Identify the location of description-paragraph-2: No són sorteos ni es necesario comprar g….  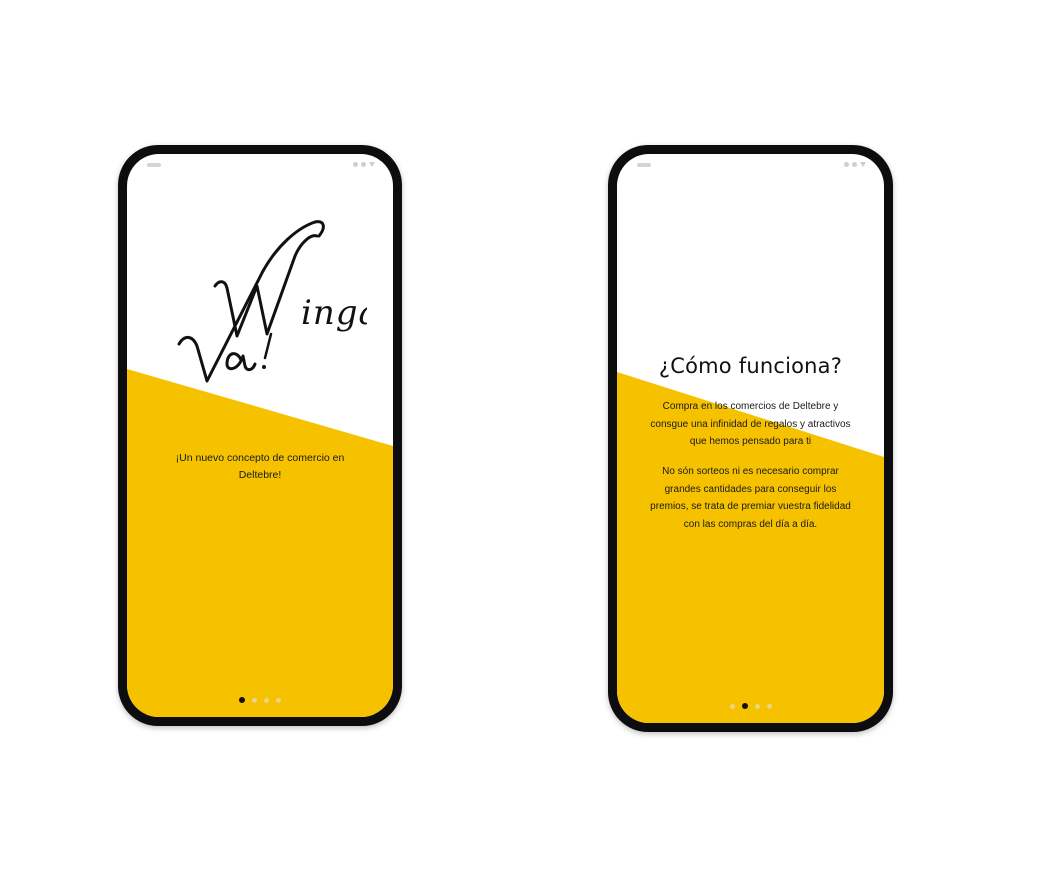
(750, 498).